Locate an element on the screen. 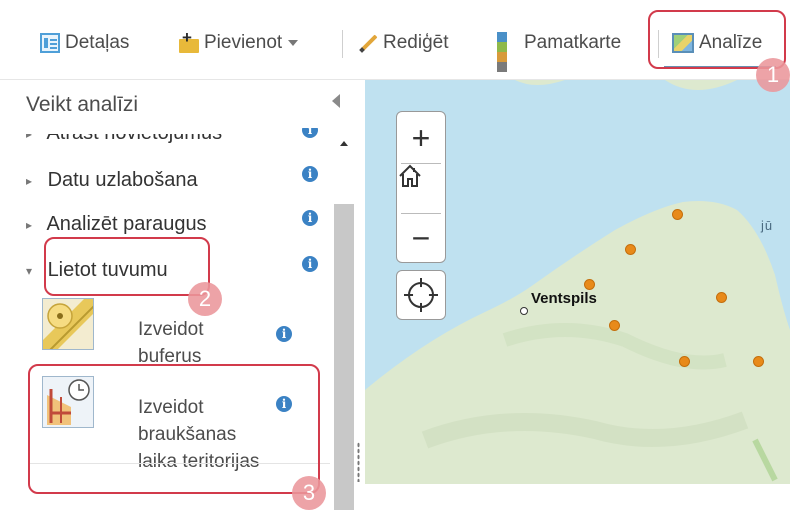  group-data-enrichment: ▸ Datu uzlabošana is located at coordinates (112, 180).